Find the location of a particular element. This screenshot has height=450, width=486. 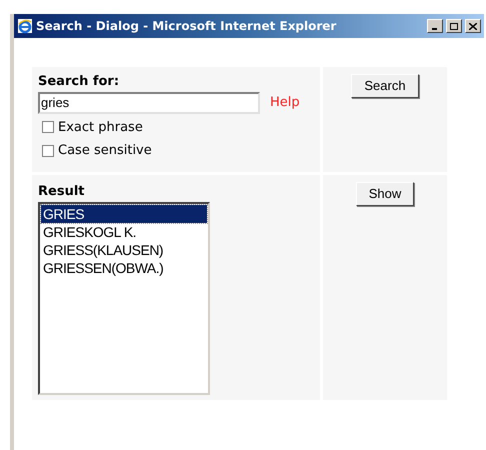

option-label: Exact phrase is located at coordinates (100, 127).